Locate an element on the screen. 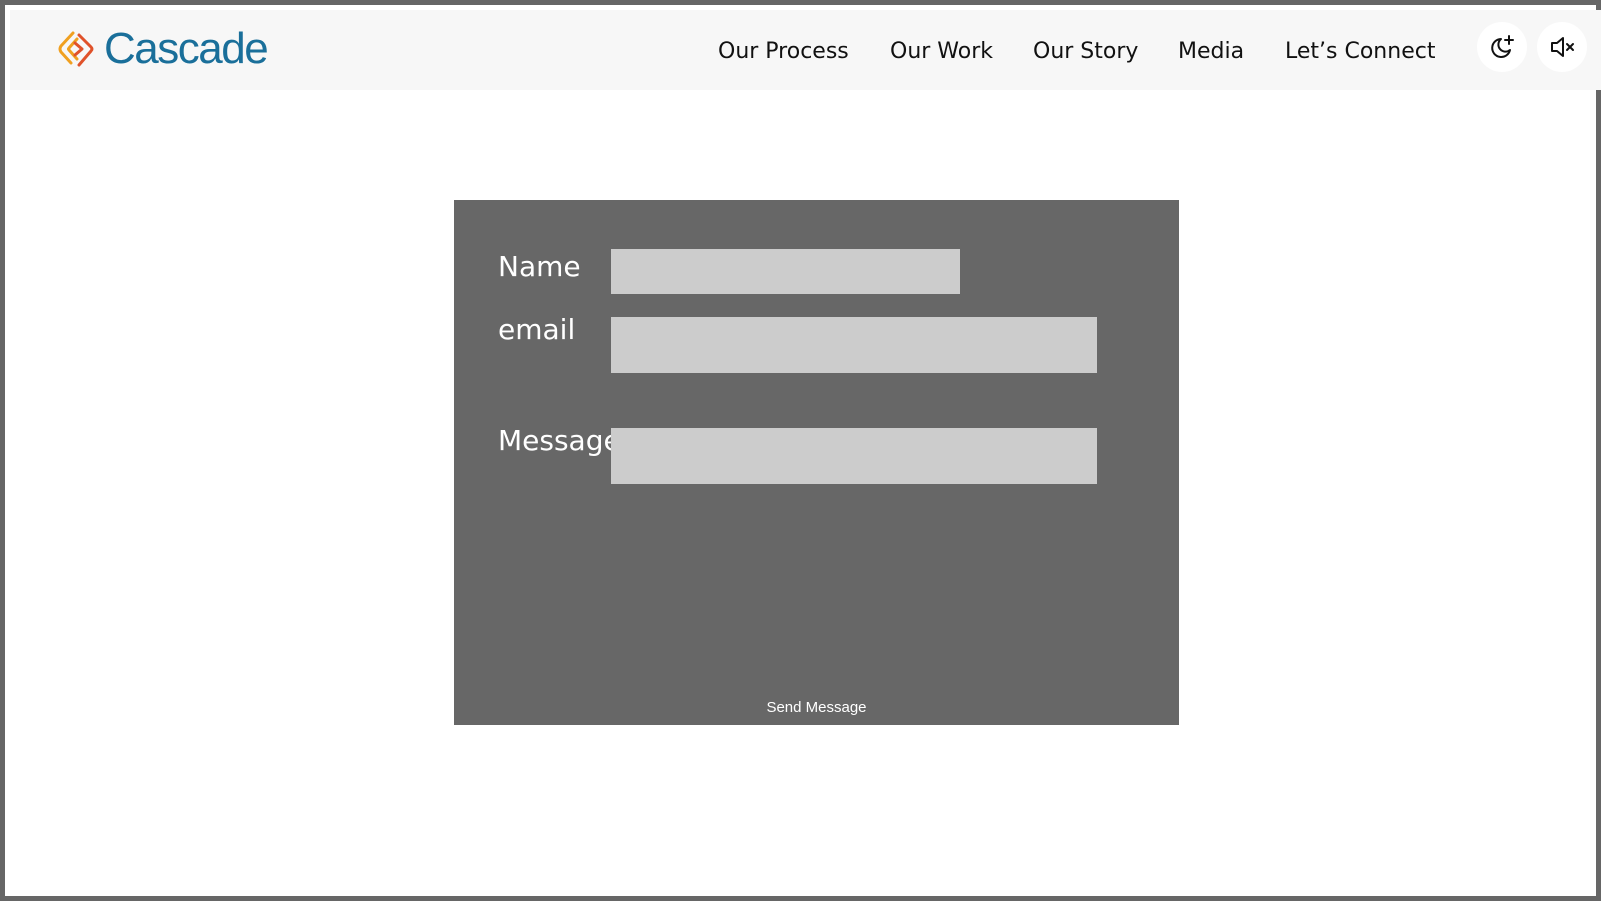 This screenshot has height=901, width=1601. nav-our-story: Our Story is located at coordinates (1085, 52).